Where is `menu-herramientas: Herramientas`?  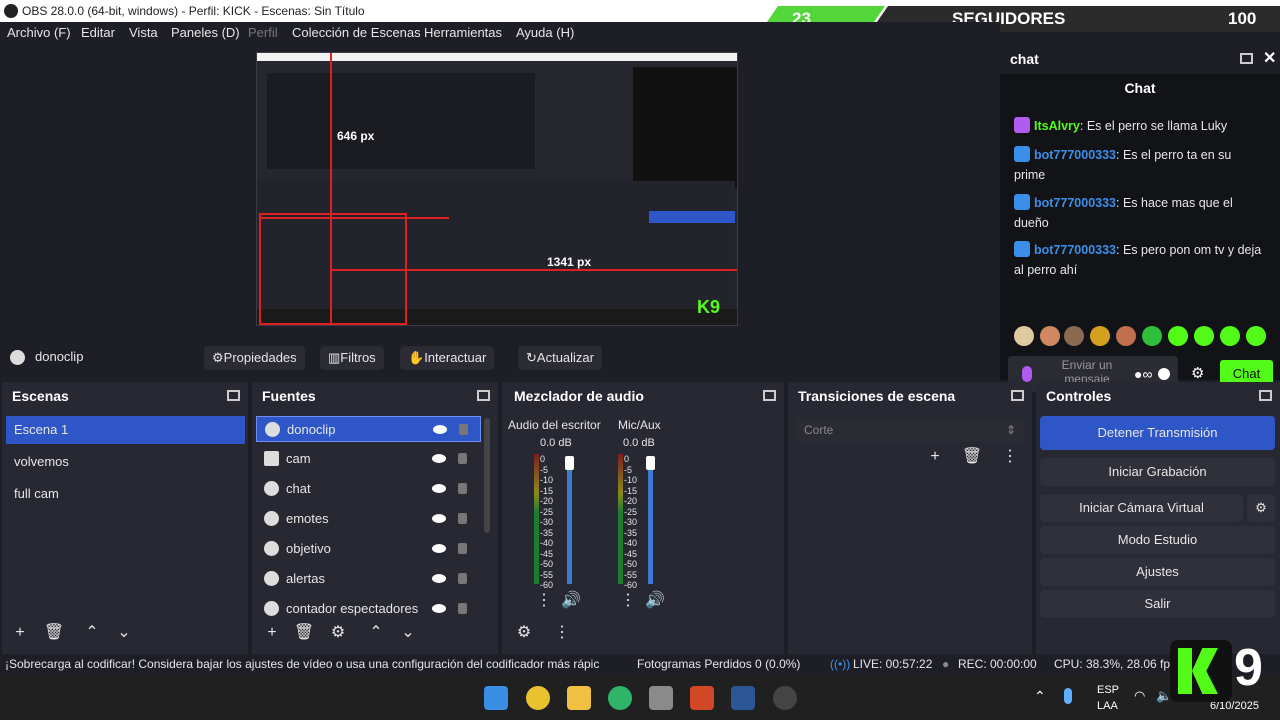
menu-herramientas: Herramientas is located at coordinates (463, 33).